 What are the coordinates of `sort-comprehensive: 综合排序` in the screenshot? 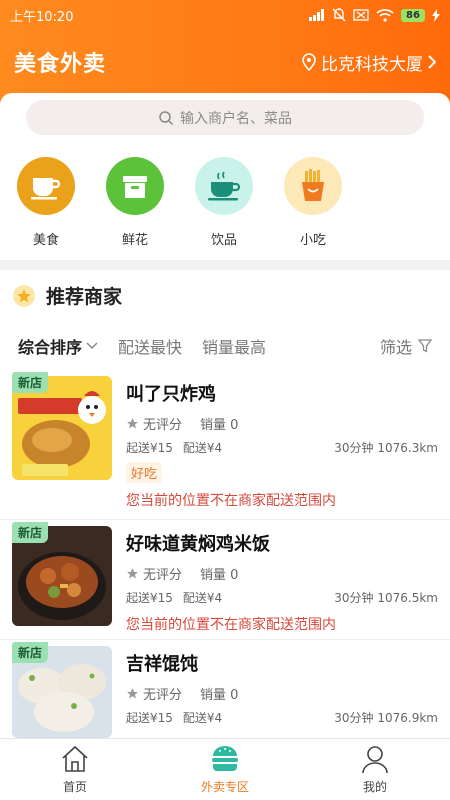 It's located at (58, 346).